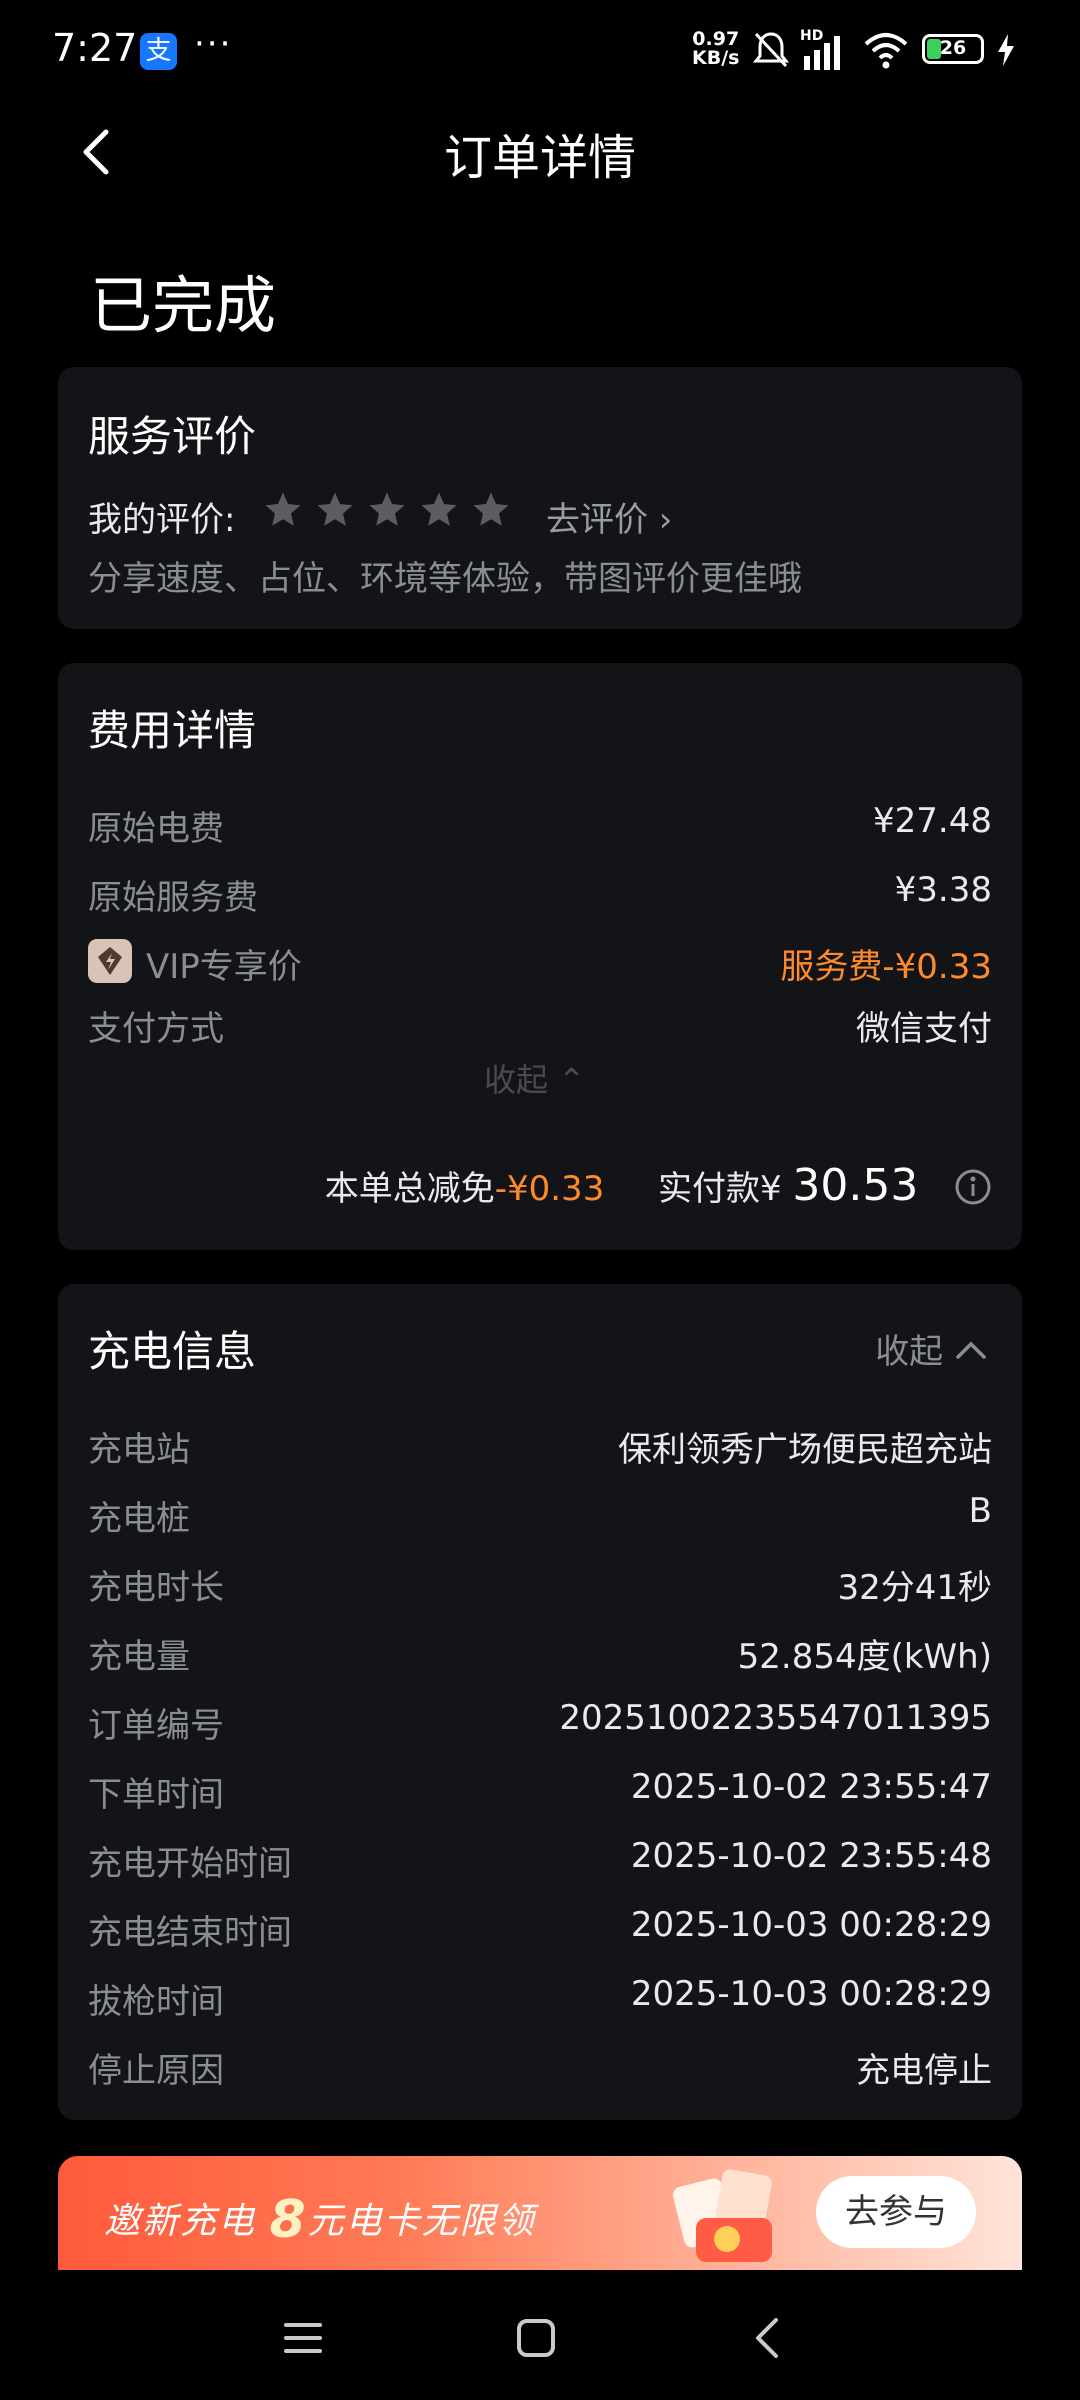 The height and width of the screenshot is (2400, 1080). Describe the element at coordinates (190, 1933) in the screenshot. I see `charging-label: 充电结束时间` at that location.